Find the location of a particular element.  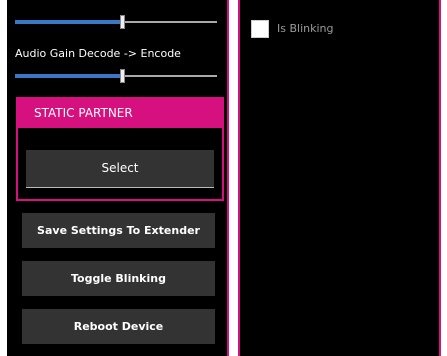

decode-encode-gain-slider is located at coordinates (116, 76).